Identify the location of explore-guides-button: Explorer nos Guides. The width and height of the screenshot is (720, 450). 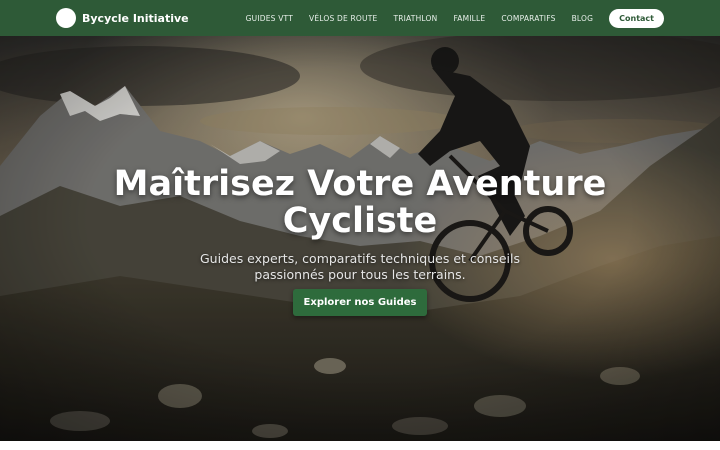
(360, 302).